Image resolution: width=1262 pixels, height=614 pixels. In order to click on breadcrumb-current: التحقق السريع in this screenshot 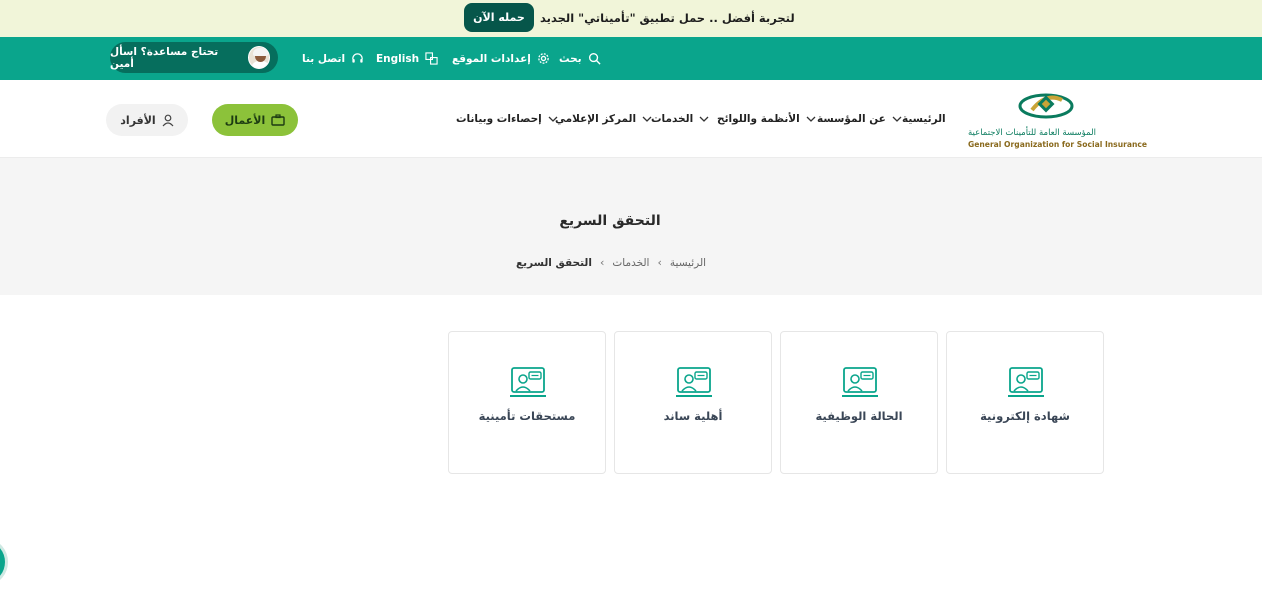, I will do `click(554, 262)`.